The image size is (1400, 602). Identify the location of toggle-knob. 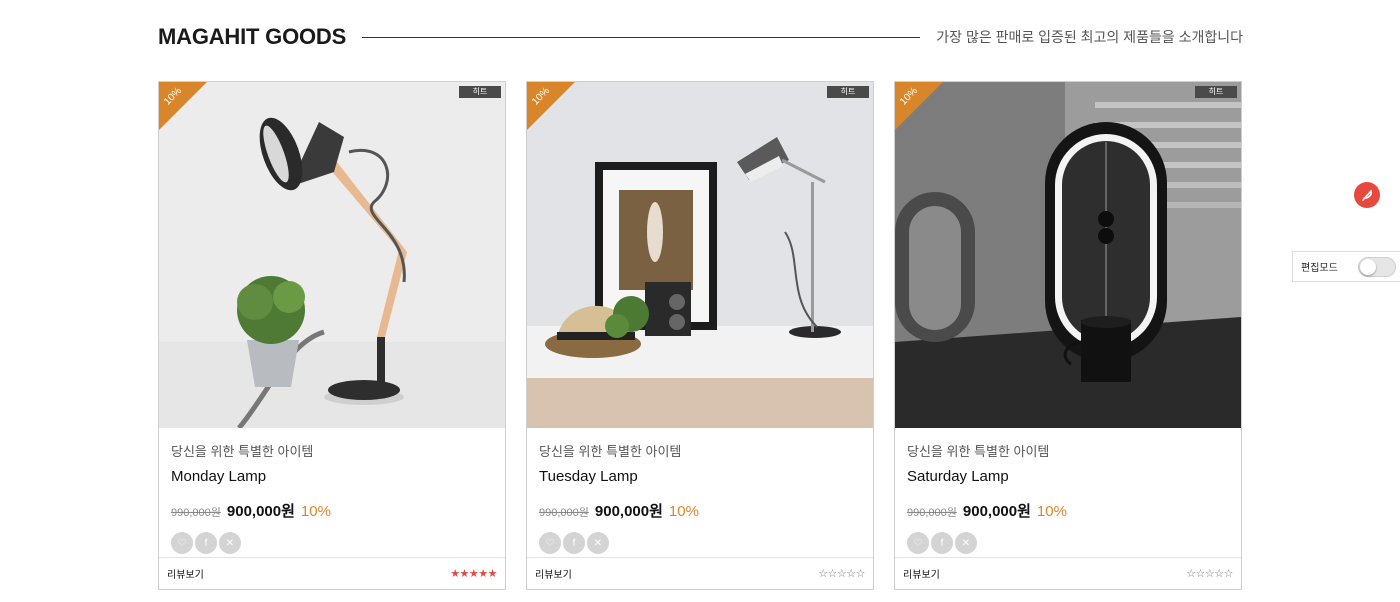
(1367, 266).